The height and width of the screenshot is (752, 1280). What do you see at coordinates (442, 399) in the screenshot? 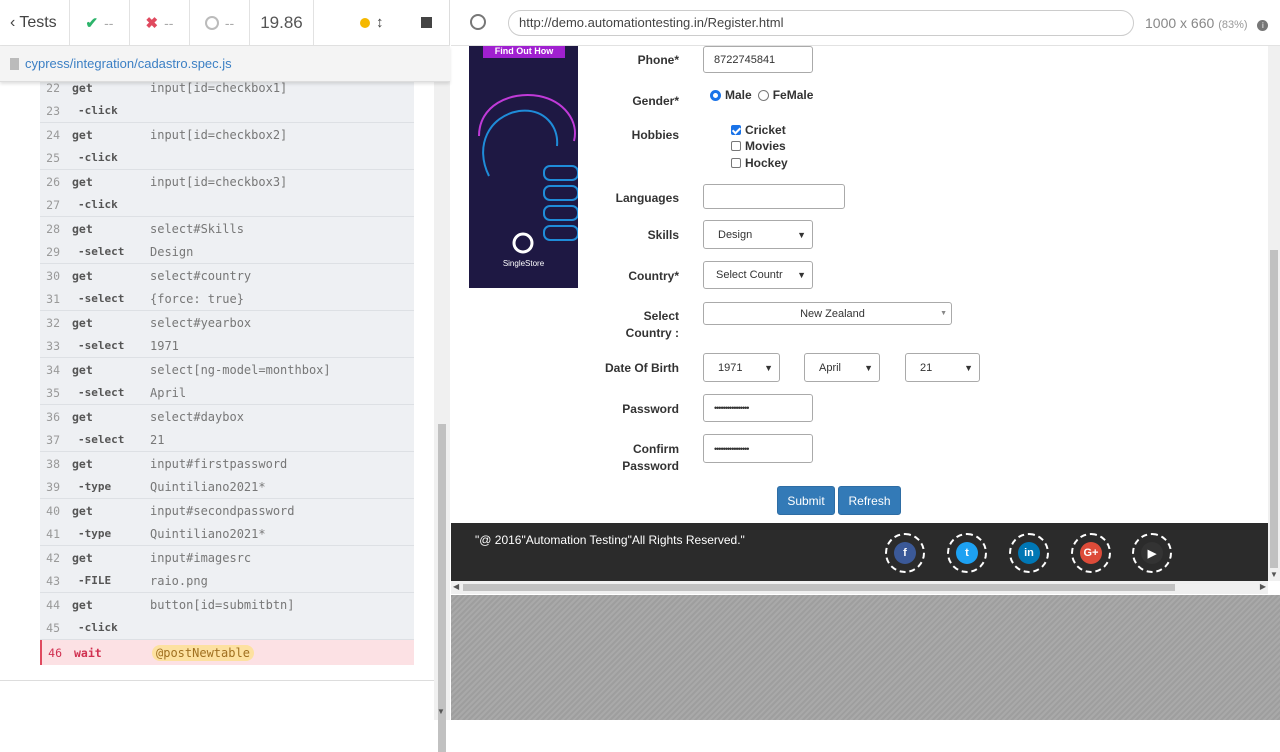
I see `command-log-scrollbar: ▲ ▼` at bounding box center [442, 399].